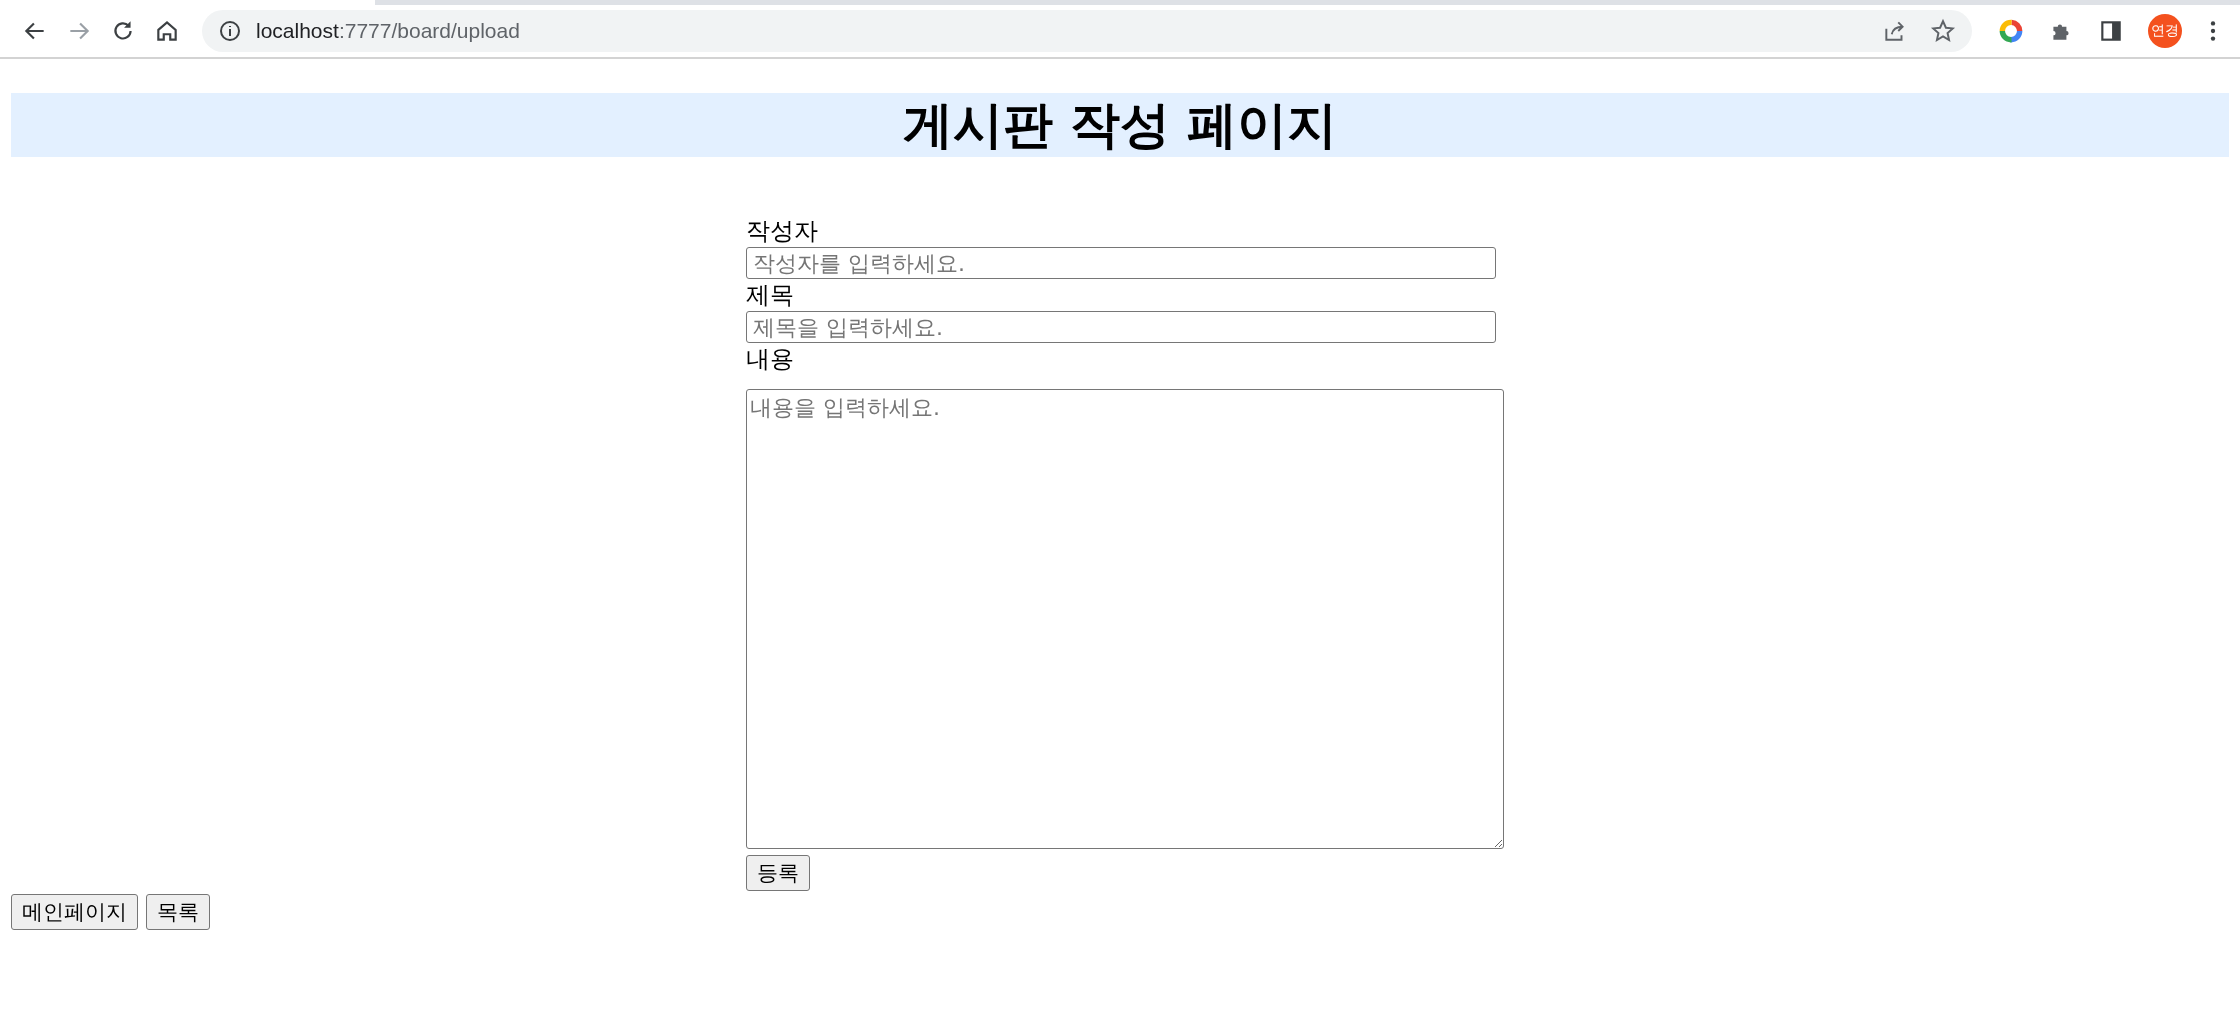 This screenshot has height=1011, width=2240. Describe the element at coordinates (178, 912) in the screenshot. I see `nav-button: 목록` at that location.